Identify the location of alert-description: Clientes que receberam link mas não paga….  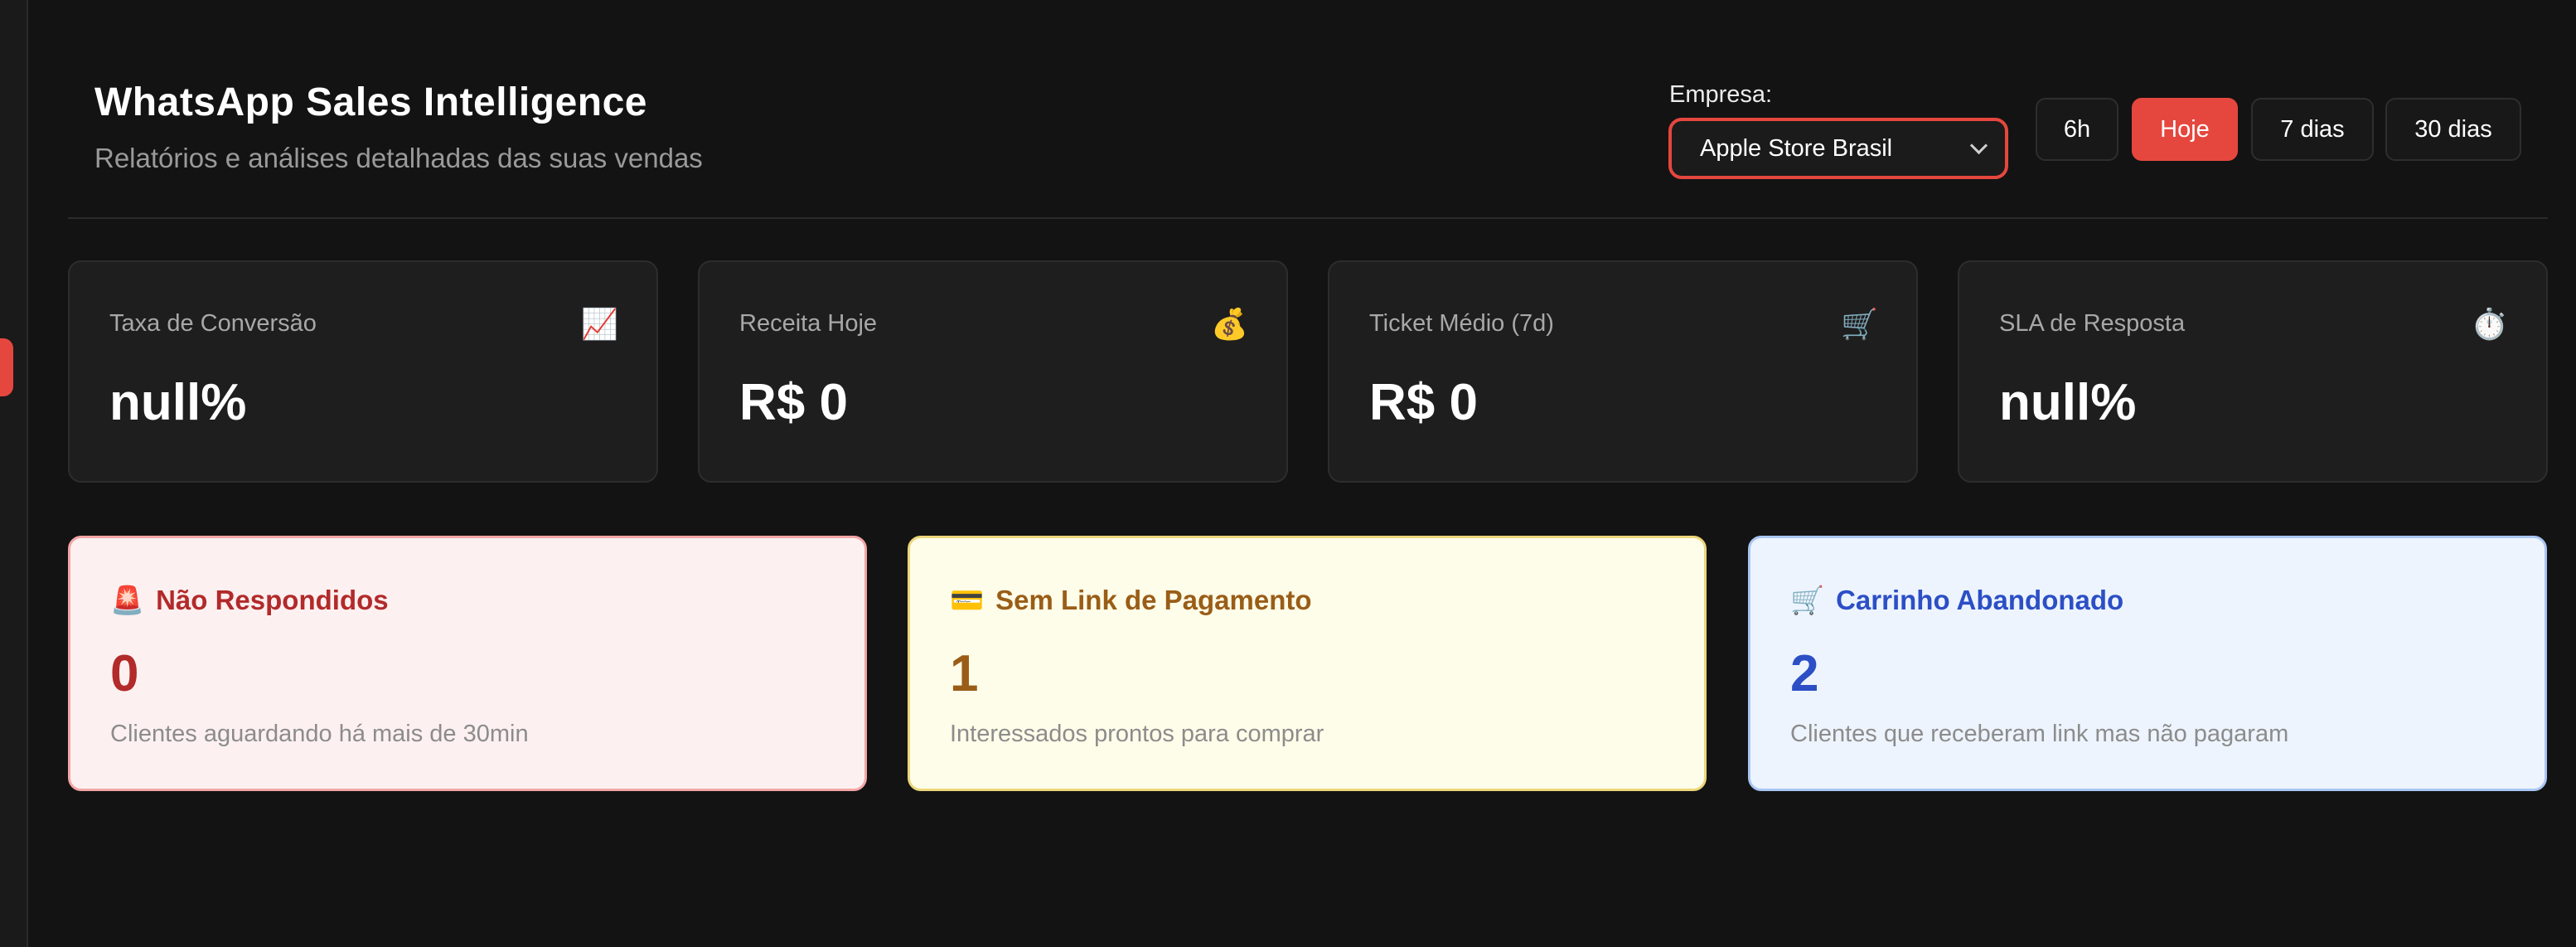
(2040, 734).